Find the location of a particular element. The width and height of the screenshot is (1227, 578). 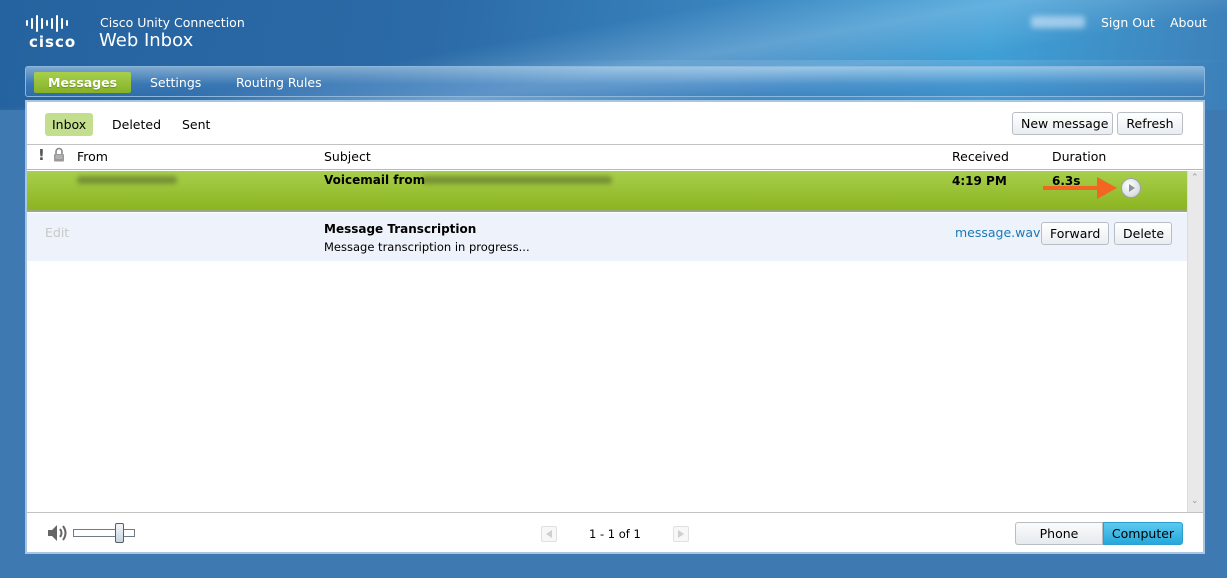

delete-button: Delete is located at coordinates (1143, 233).